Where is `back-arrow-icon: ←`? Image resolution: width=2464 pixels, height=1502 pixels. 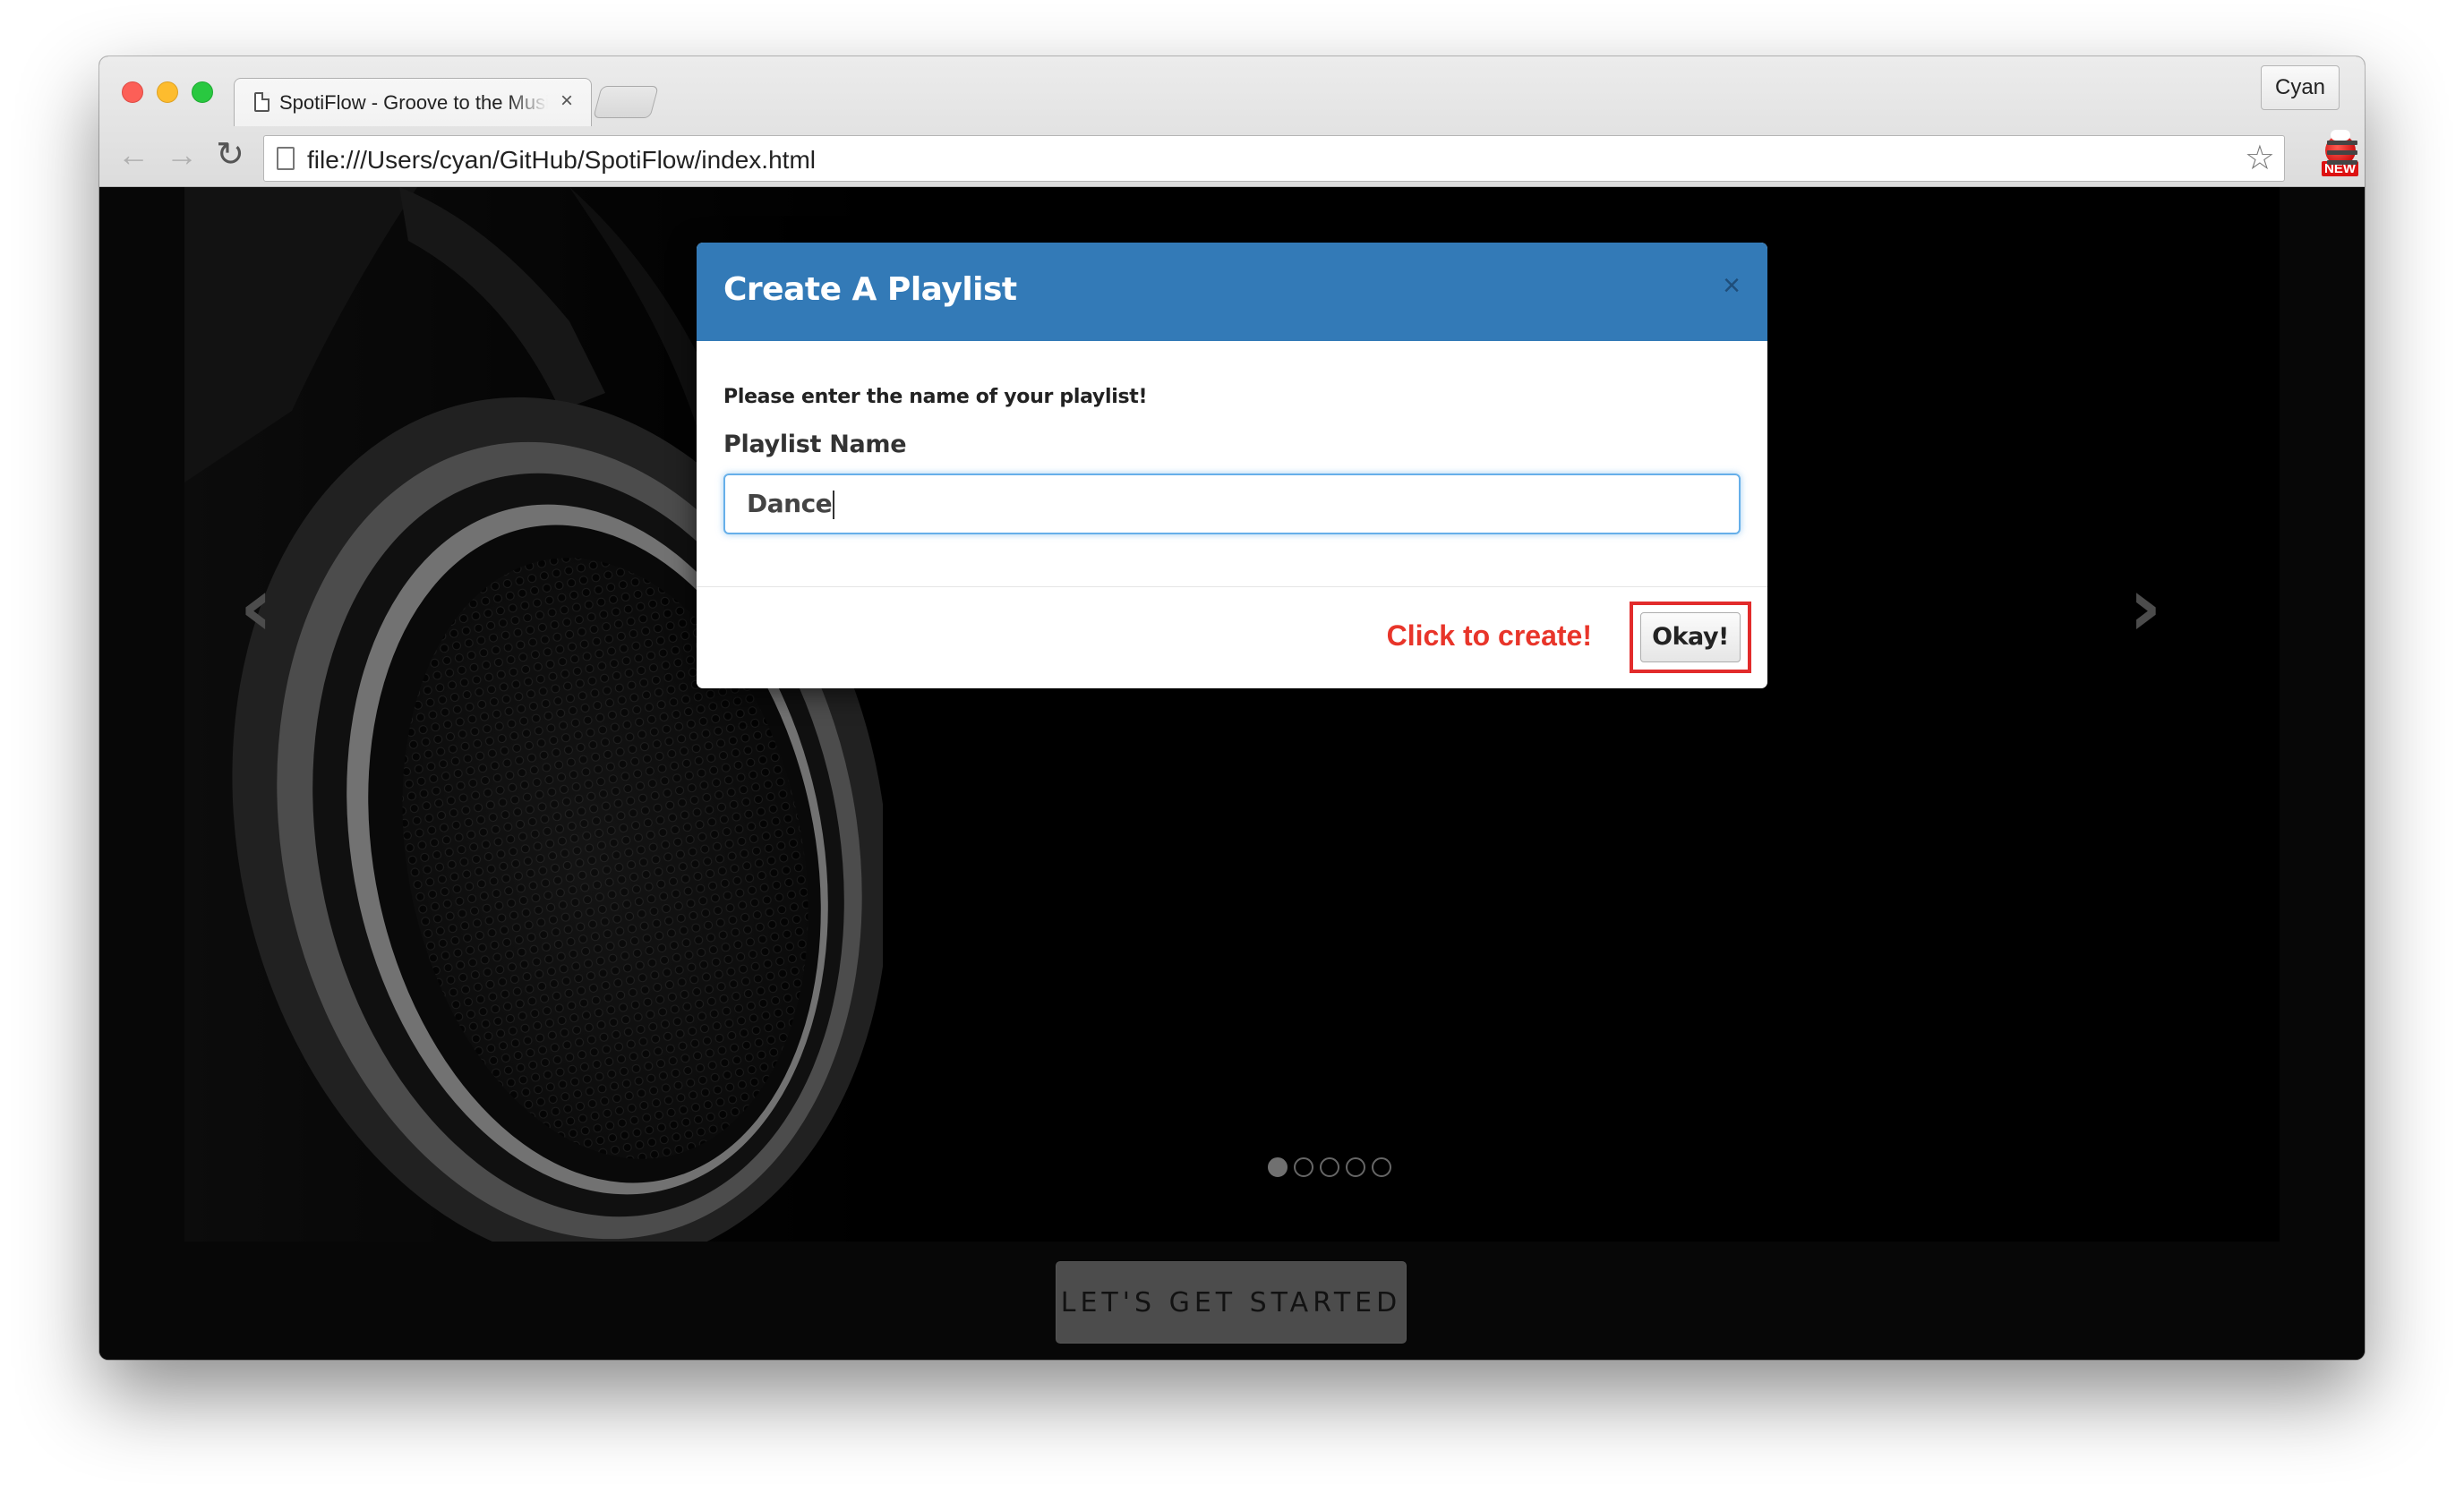
back-arrow-icon: ← is located at coordinates (133, 155).